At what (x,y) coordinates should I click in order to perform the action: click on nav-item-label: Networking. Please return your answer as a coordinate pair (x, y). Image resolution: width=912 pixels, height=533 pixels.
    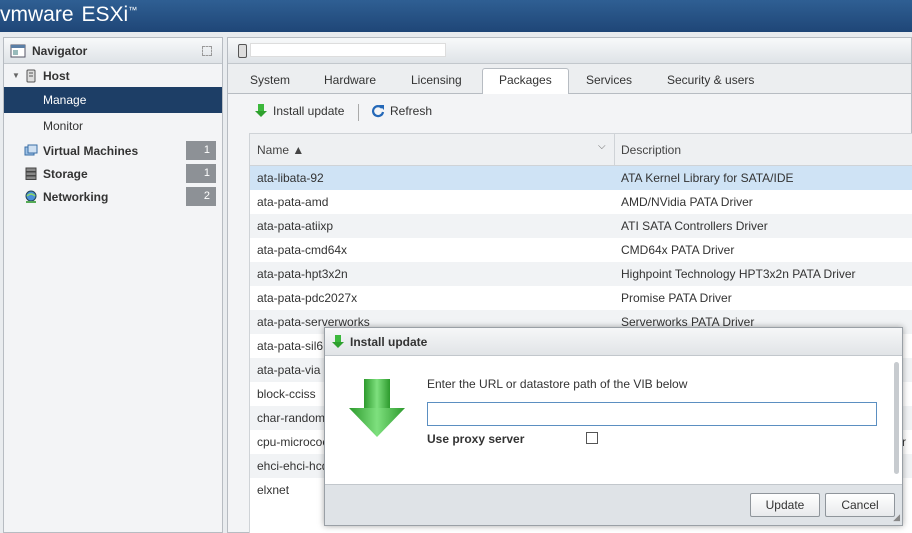
    Looking at the image, I should click on (76, 196).